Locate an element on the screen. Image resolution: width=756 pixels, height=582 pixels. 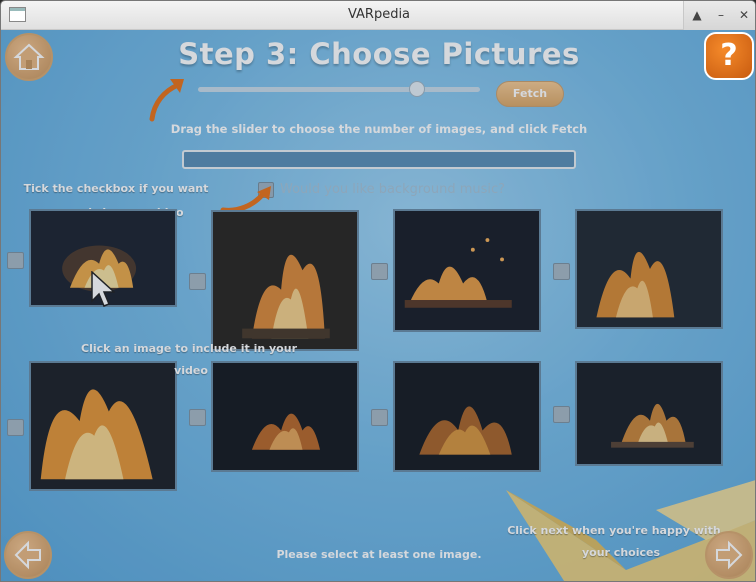
close-icon: ✕ is located at coordinates (744, 15).